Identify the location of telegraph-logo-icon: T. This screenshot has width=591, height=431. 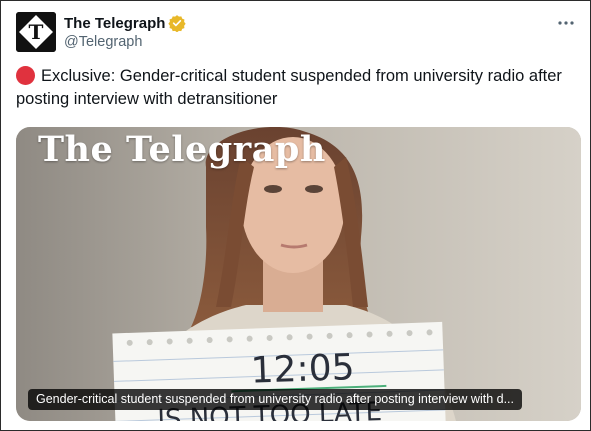
(36, 32).